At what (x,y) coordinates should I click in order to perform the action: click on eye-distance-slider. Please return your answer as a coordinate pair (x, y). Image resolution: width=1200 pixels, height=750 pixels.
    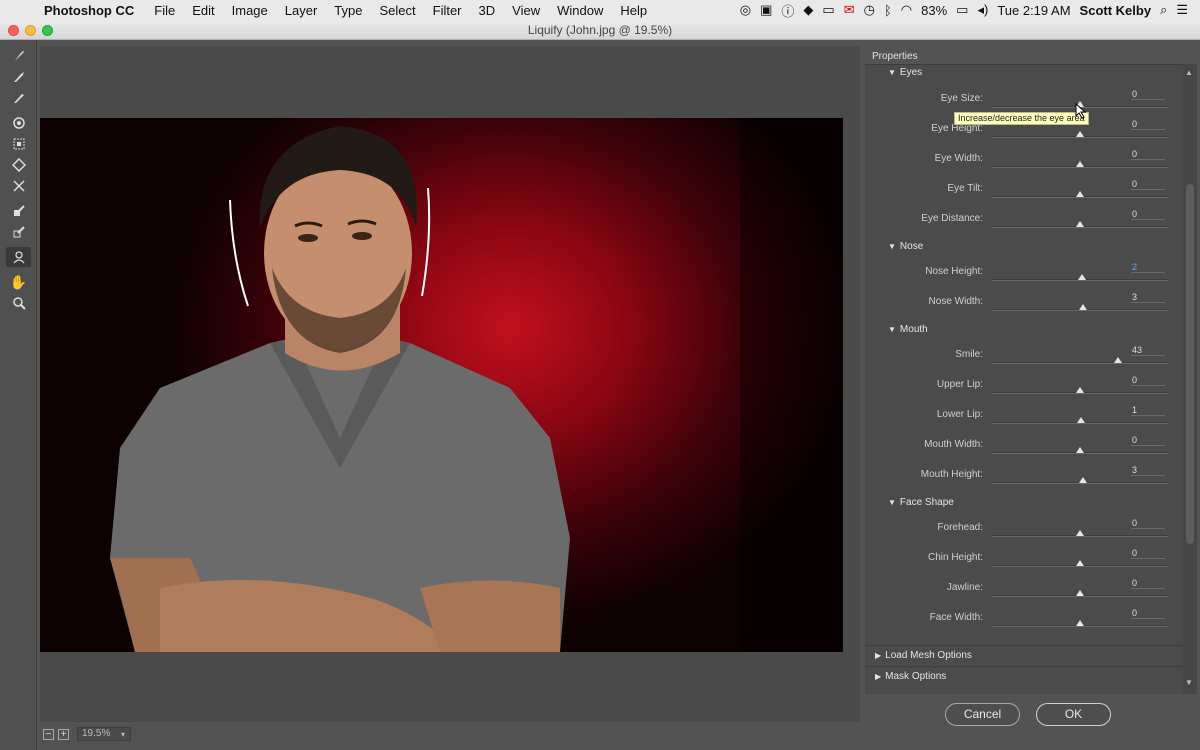
    Looking at the image, I should click on (1080, 224).